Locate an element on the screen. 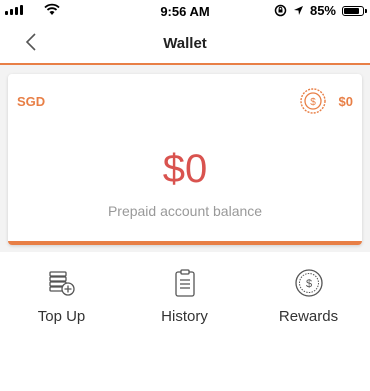 This screenshot has width=370, height=391. currency-label: SGD is located at coordinates (31, 101).